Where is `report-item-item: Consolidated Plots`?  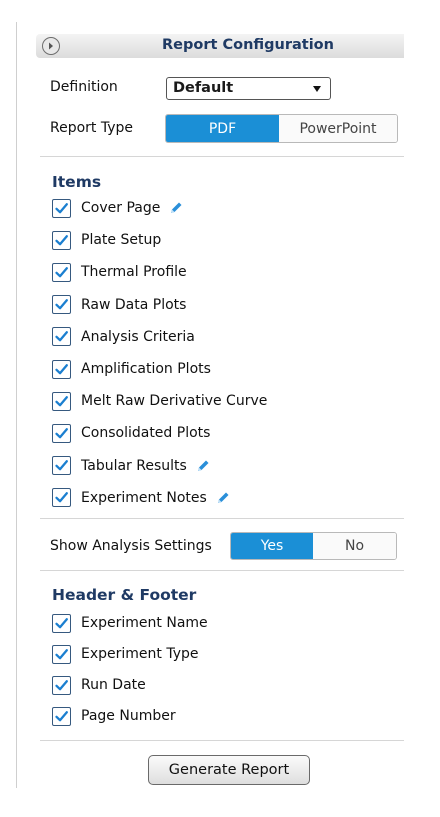 report-item-item: Consolidated Plots is located at coordinates (131, 433).